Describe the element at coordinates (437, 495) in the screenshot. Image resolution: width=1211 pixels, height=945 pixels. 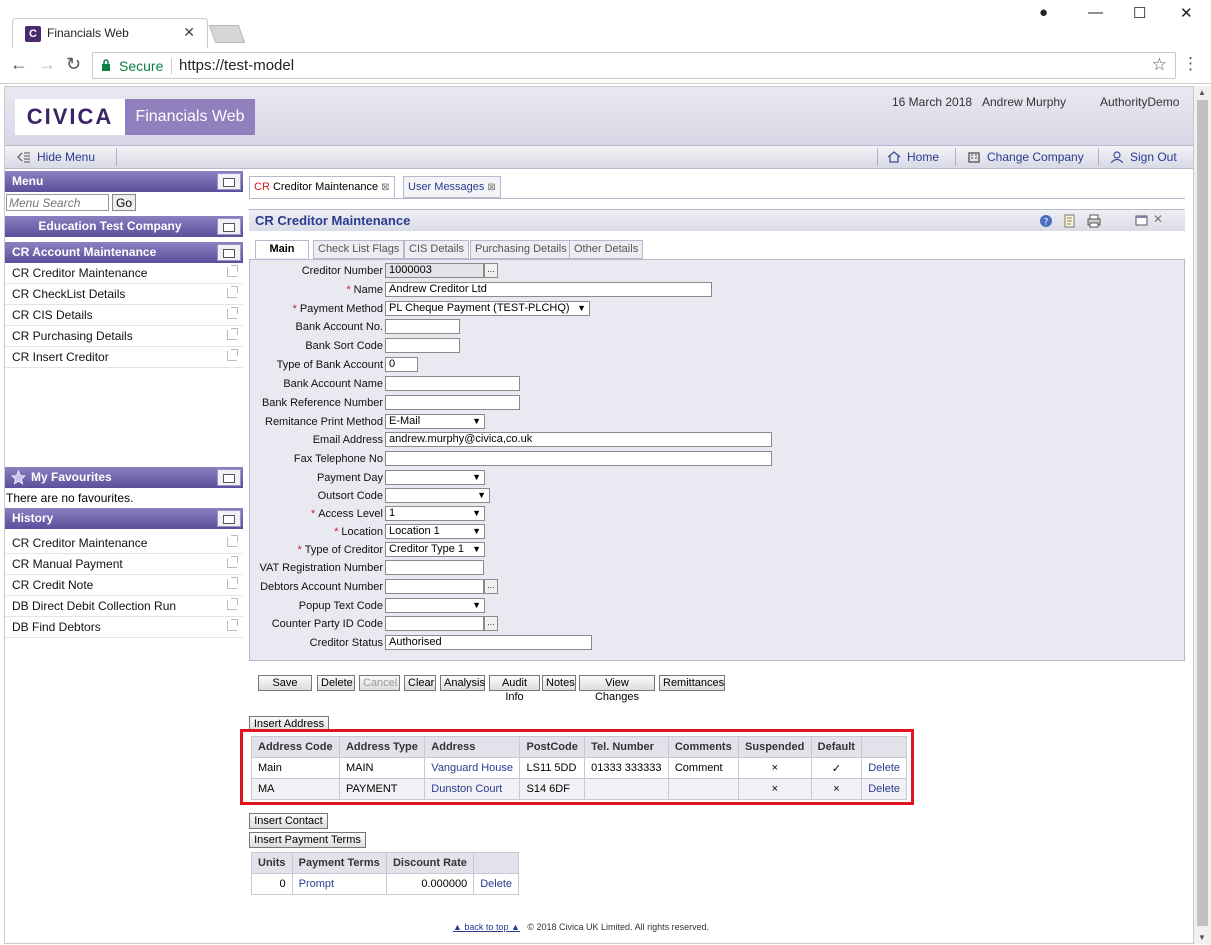
I see `outsort-code-select` at that location.